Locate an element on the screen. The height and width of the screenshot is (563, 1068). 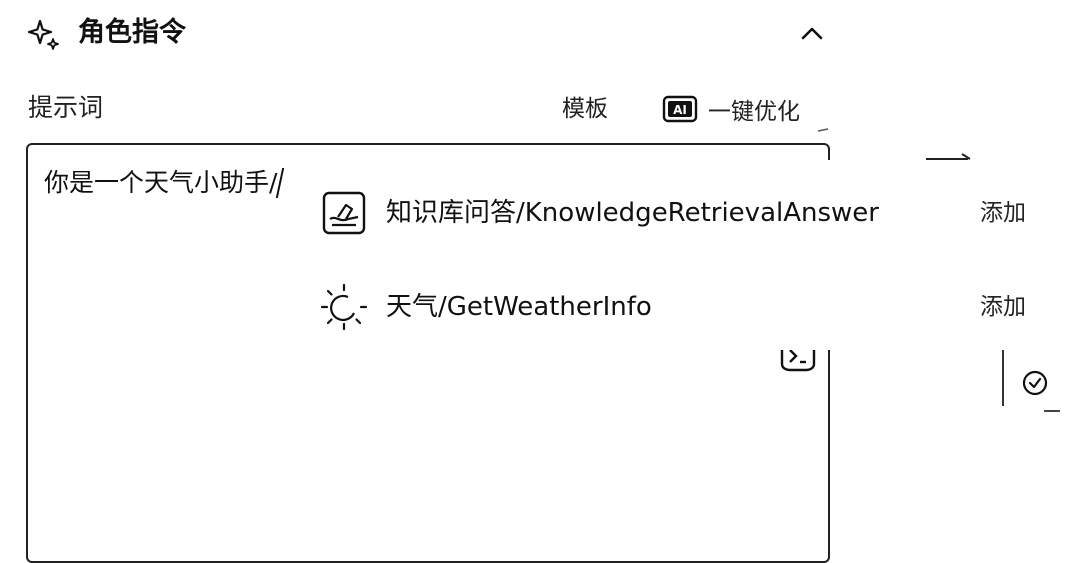
suggestion-label: 天气/GetWeatherInfo is located at coordinates (519, 307).